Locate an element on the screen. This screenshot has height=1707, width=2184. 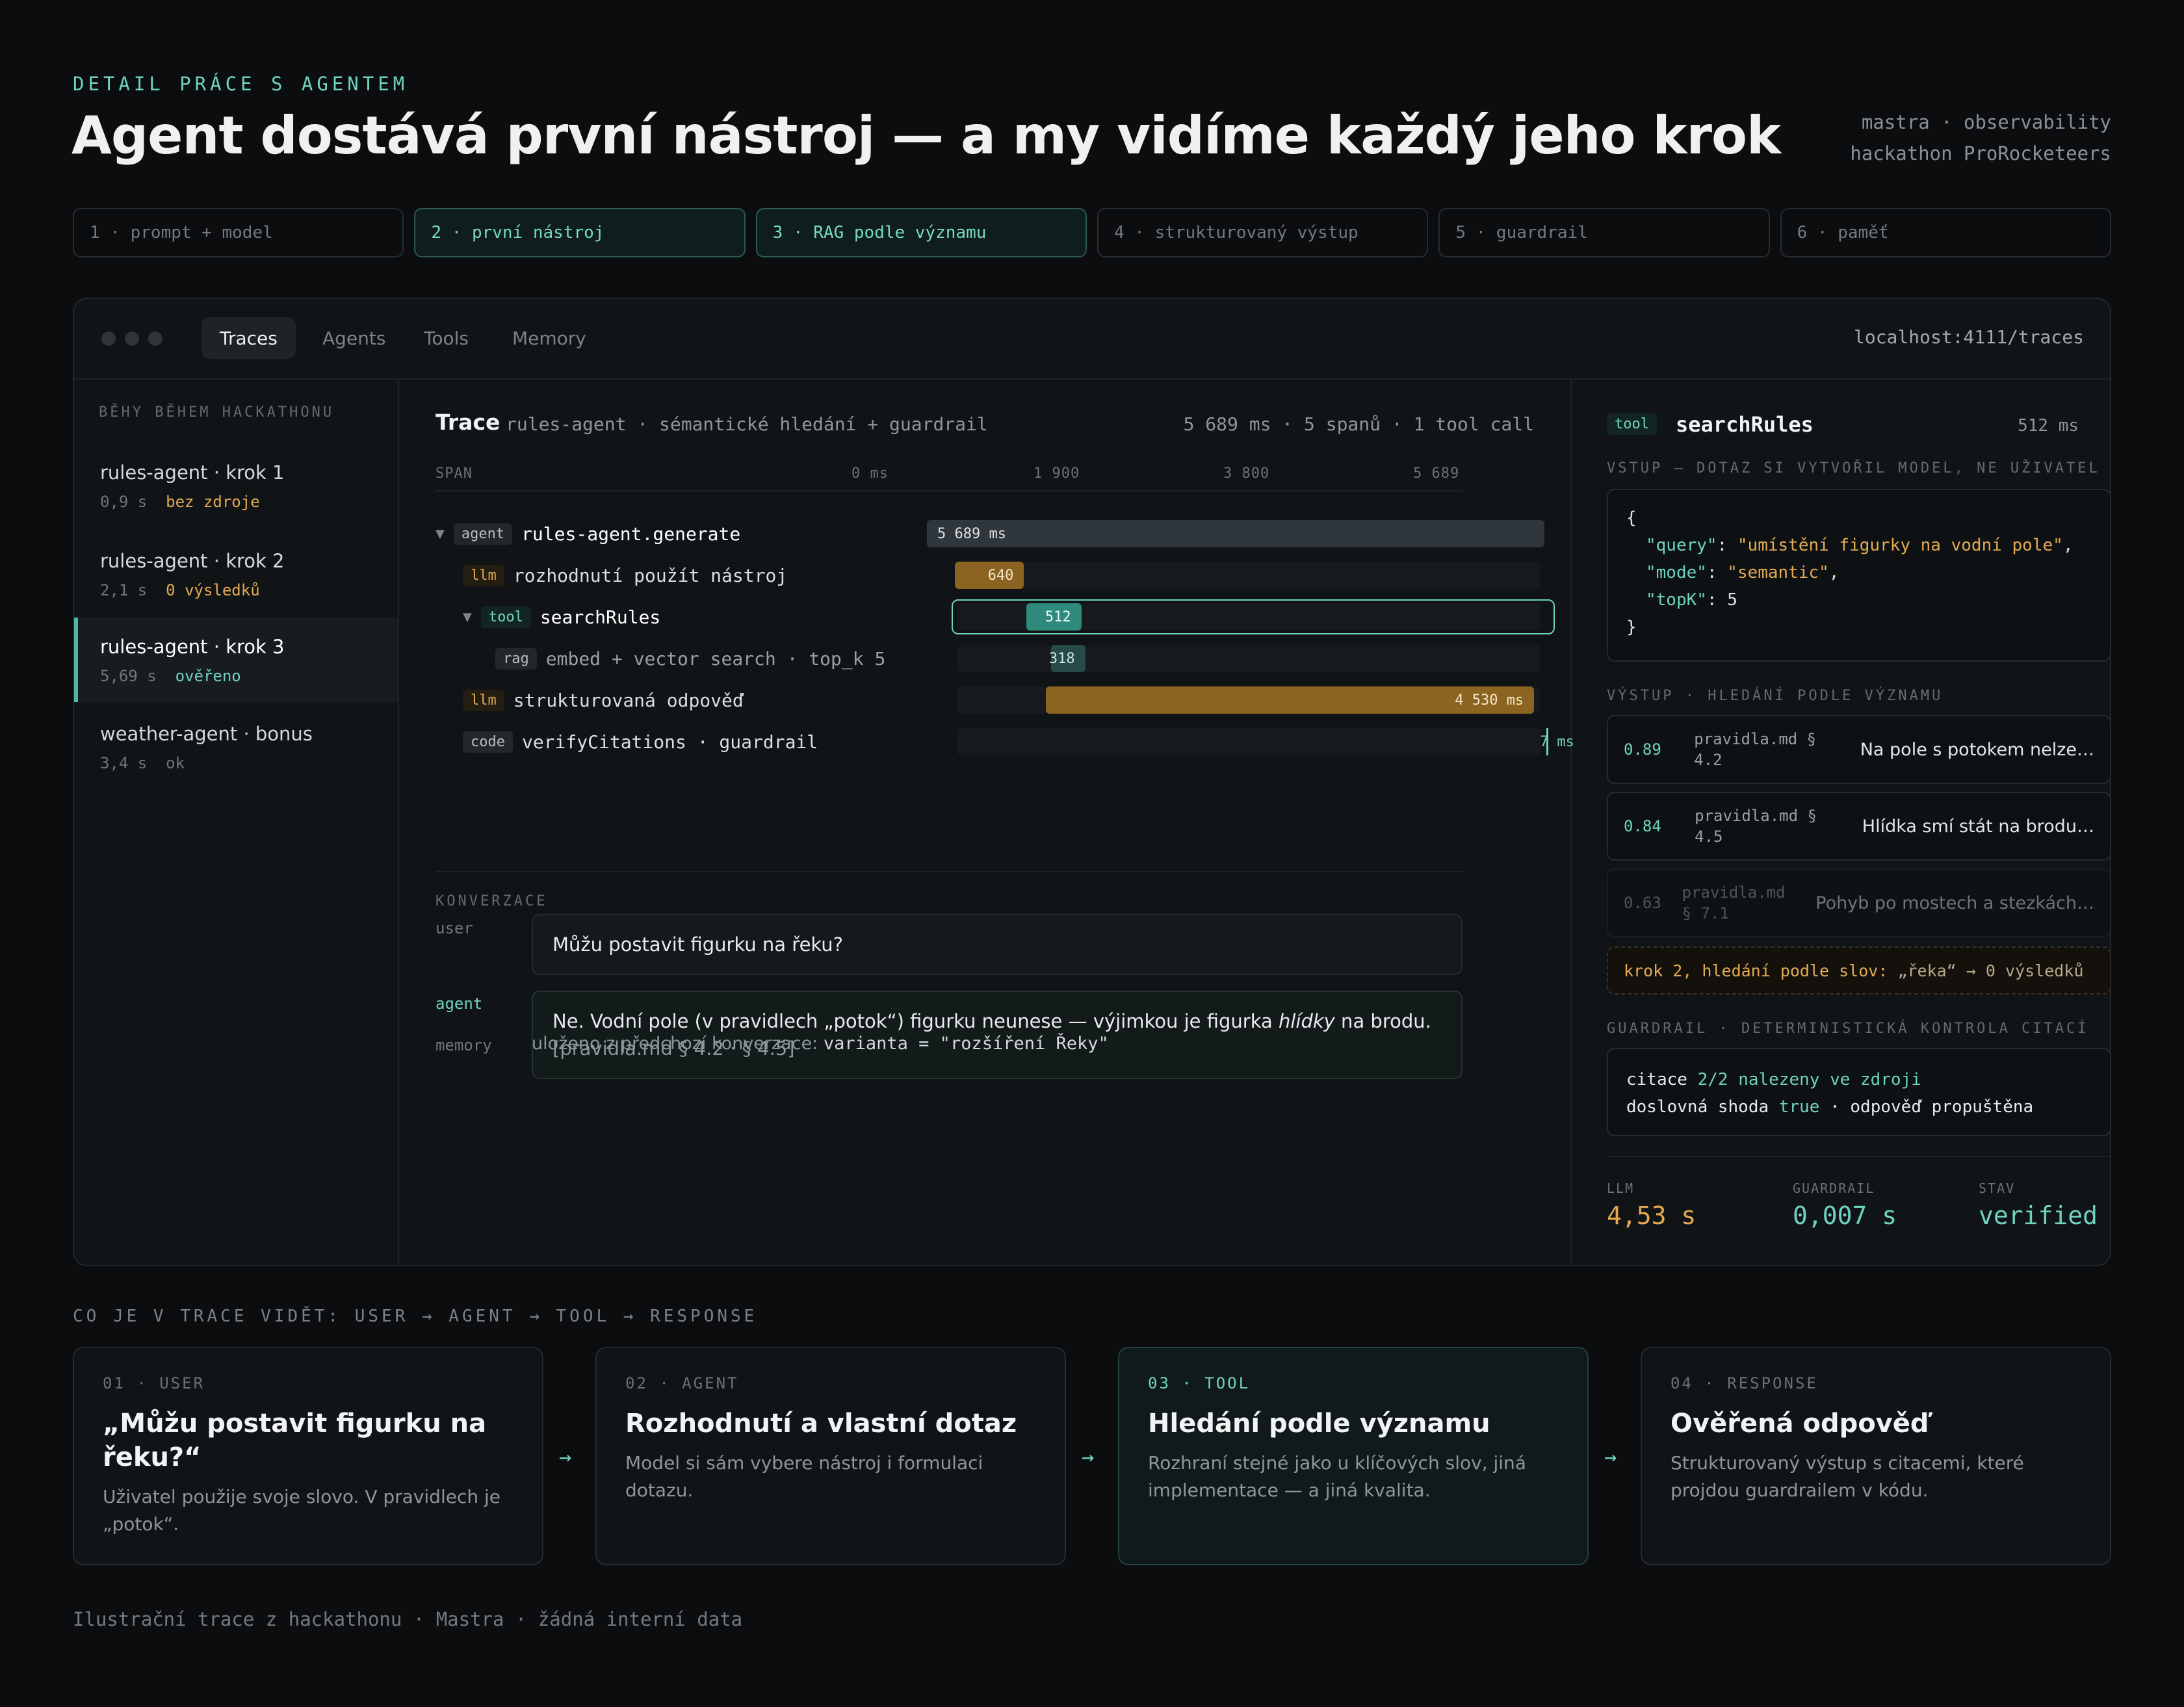
window-dot-close is located at coordinates (109, 339).